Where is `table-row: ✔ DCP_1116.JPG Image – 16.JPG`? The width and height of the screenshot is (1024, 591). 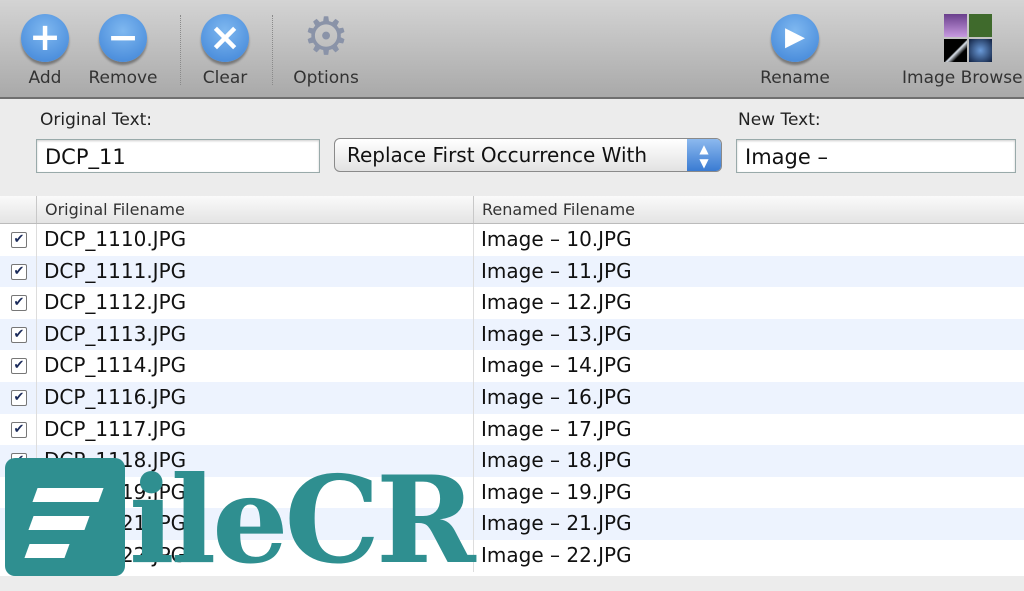
table-row: ✔ DCP_1116.JPG Image – 16.JPG is located at coordinates (512, 397).